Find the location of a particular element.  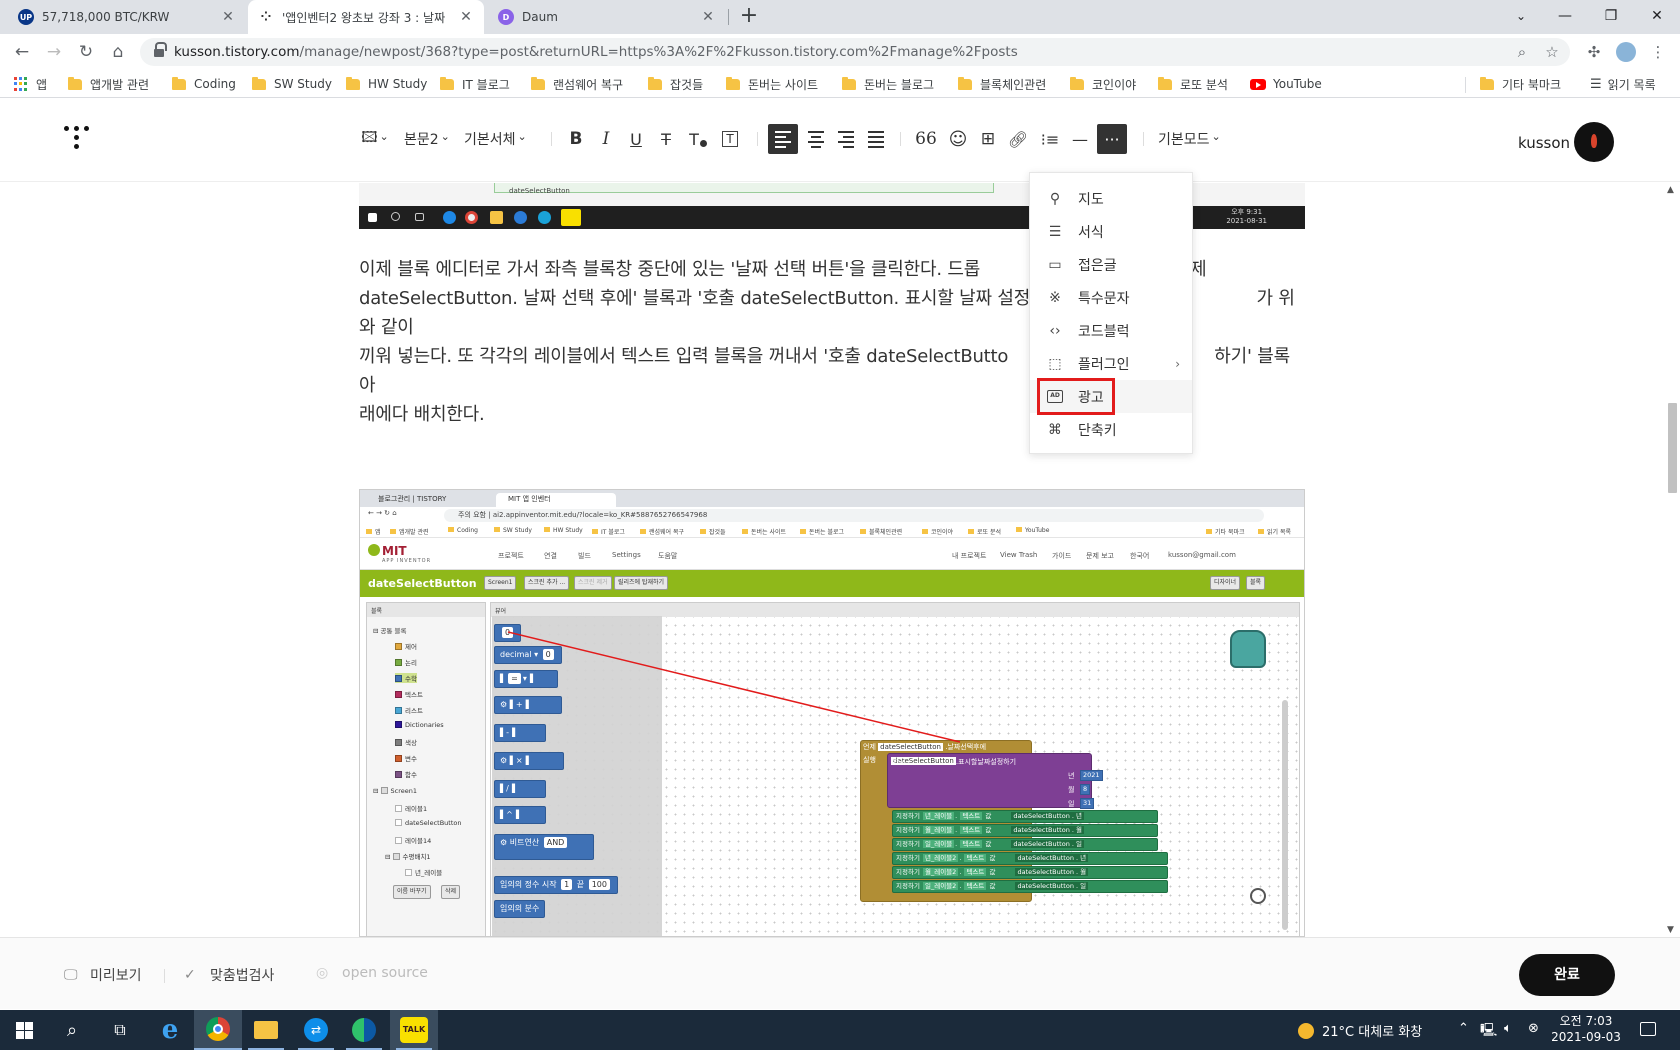

strikethrough-button: T is located at coordinates (666, 139).